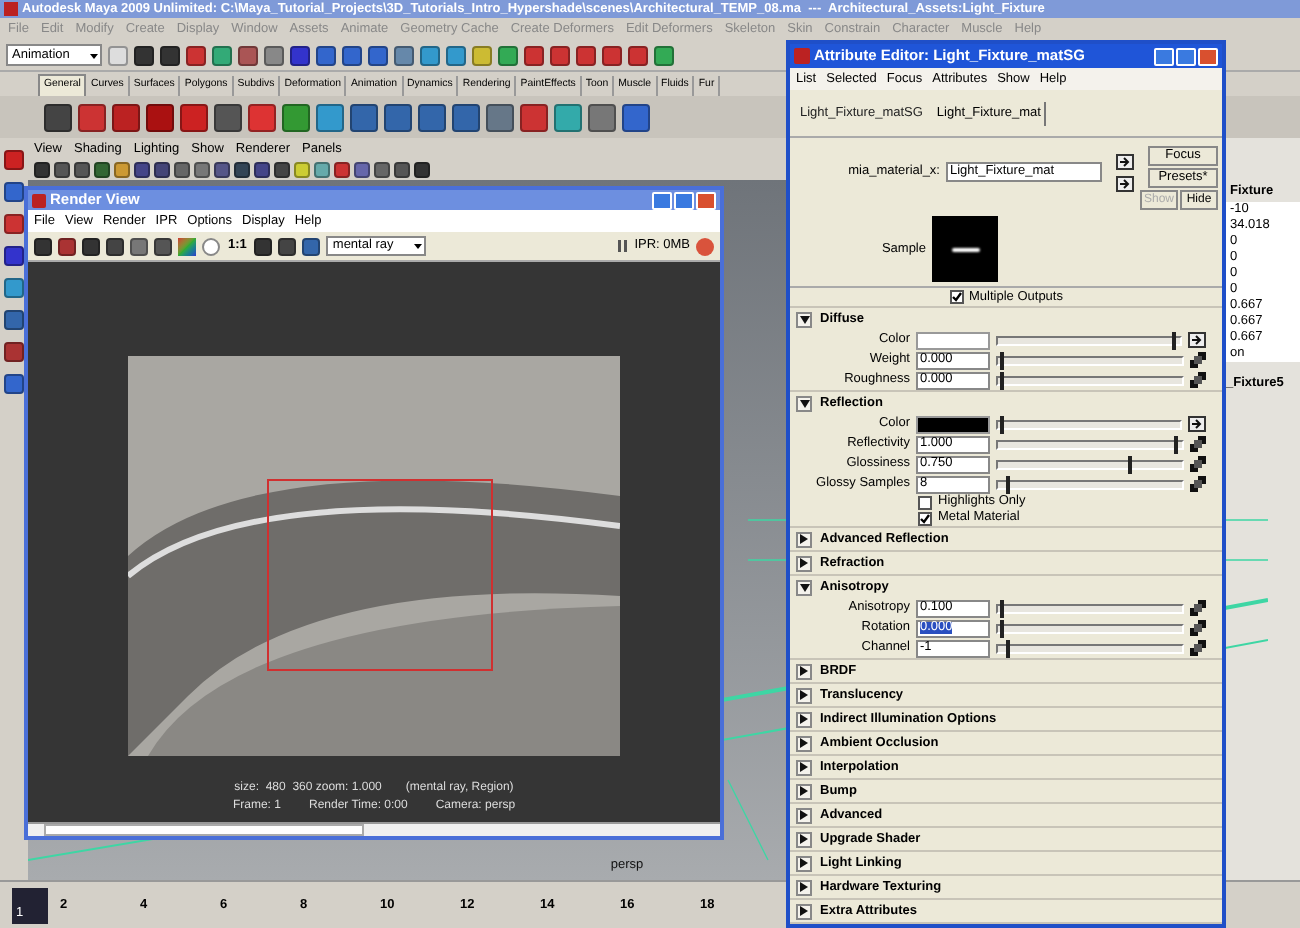  What do you see at coordinates (623, 246) in the screenshot?
I see `pause-icon` at bounding box center [623, 246].